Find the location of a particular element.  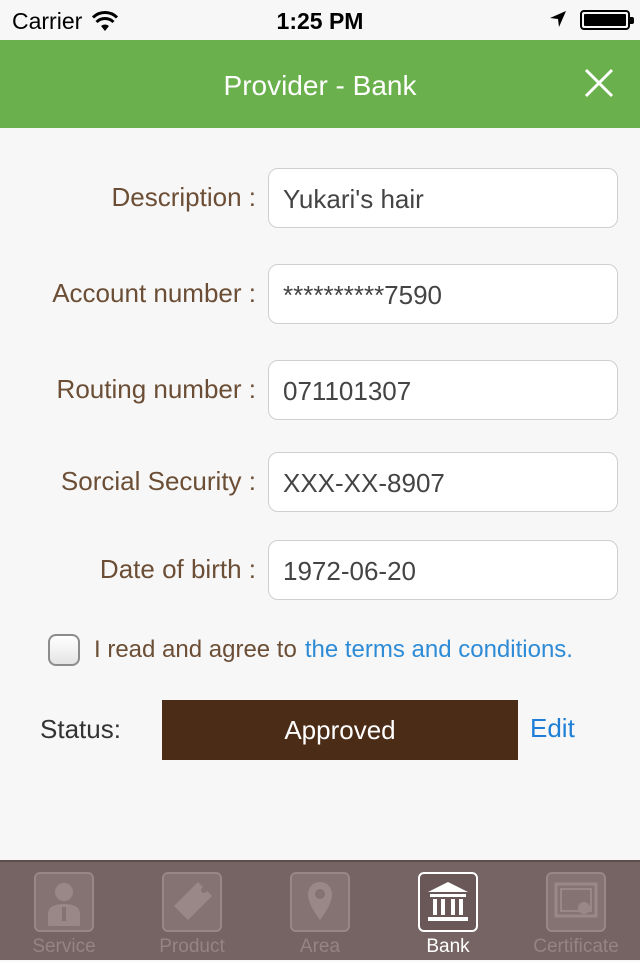

tab-bar: Service Product Area Bank Certificate is located at coordinates (320, 910).